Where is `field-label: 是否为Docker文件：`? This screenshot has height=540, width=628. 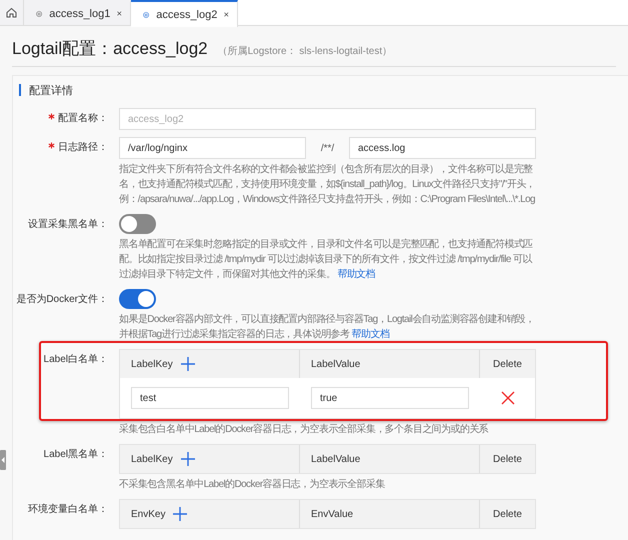
field-label: 是否为Docker文件： is located at coordinates (62, 299).